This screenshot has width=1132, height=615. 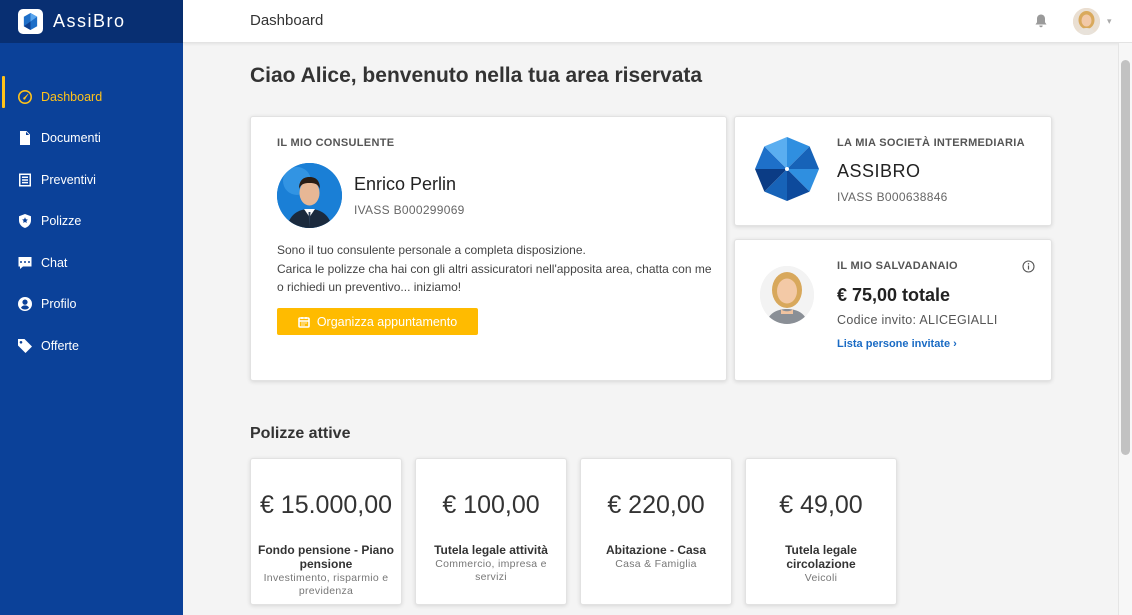 I want to click on policy-category: Casa & Famiglia, so click(x=656, y=564).